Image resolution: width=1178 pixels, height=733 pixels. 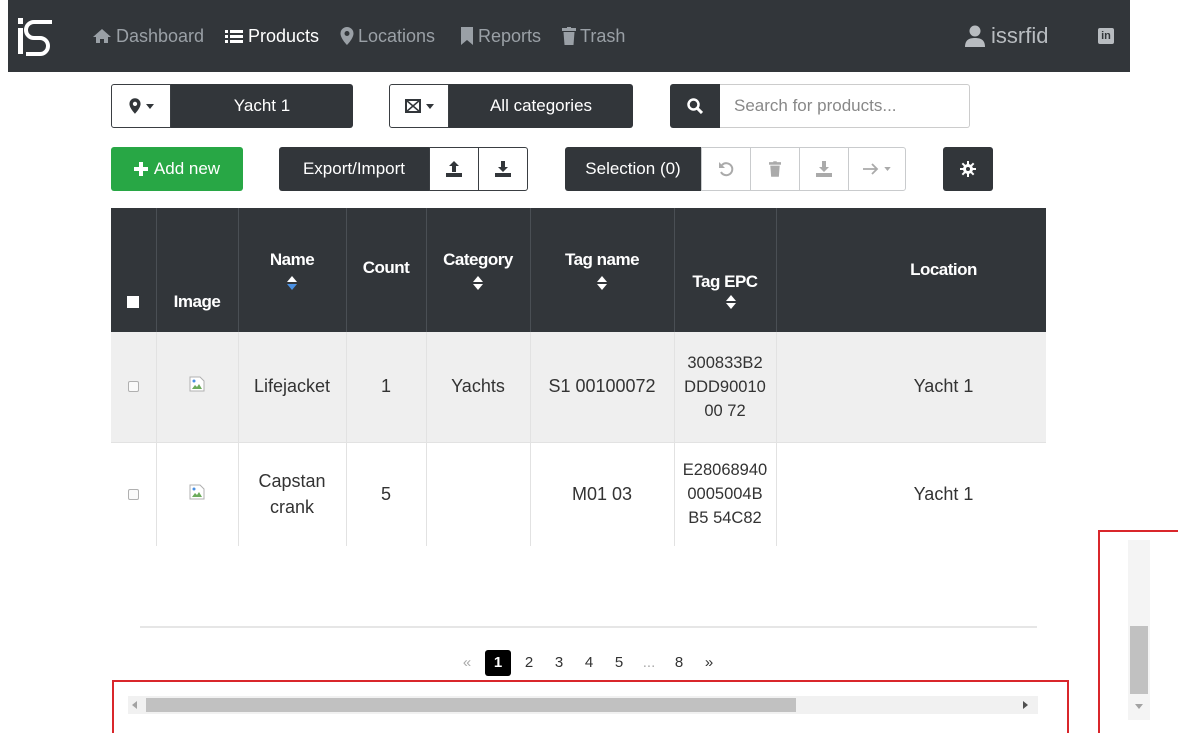 What do you see at coordinates (134, 270) in the screenshot?
I see `select-all-cell` at bounding box center [134, 270].